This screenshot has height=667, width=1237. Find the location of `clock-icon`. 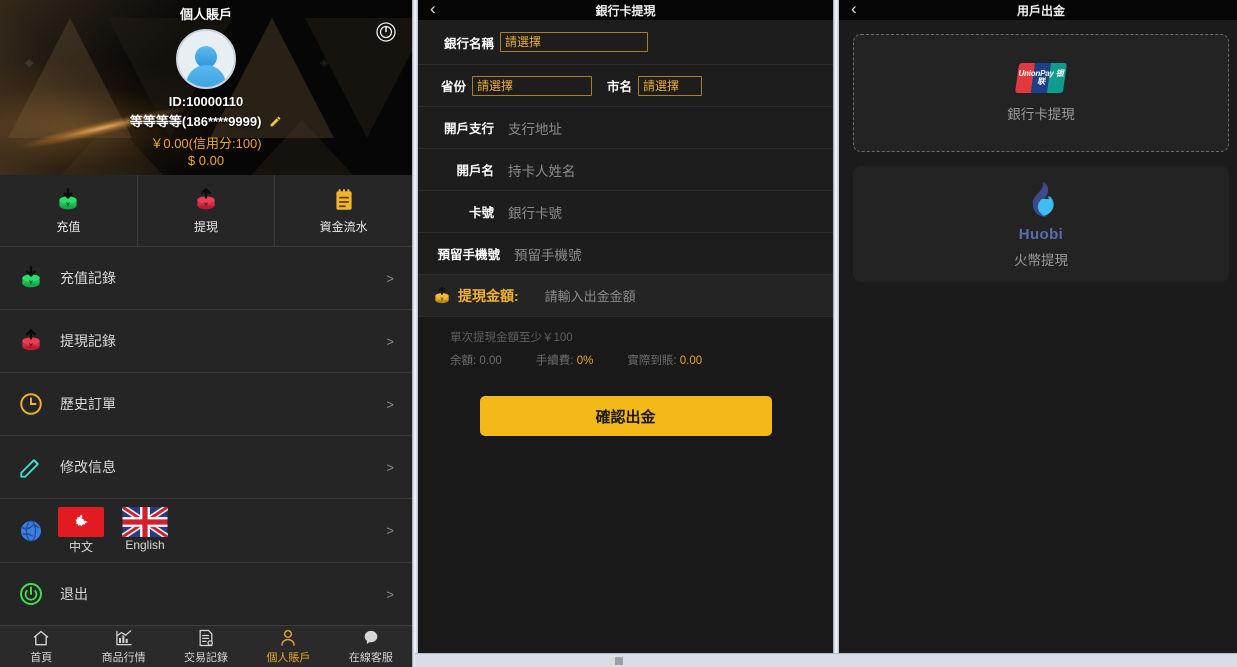

clock-icon is located at coordinates (31, 404).